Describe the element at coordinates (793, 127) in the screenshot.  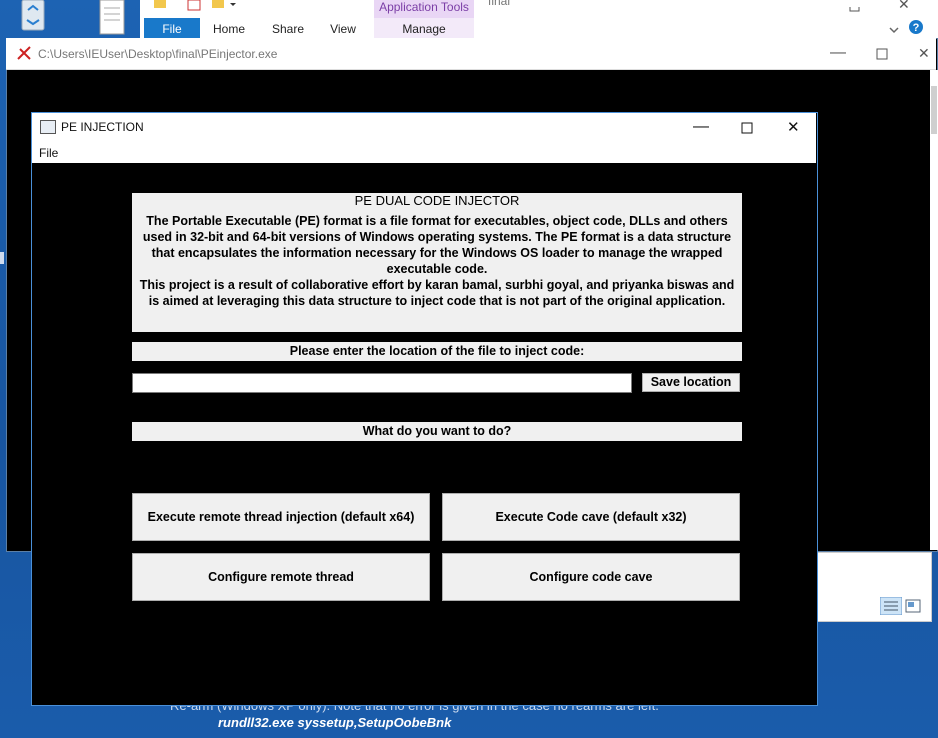
I see `close-icon: ✕` at that location.